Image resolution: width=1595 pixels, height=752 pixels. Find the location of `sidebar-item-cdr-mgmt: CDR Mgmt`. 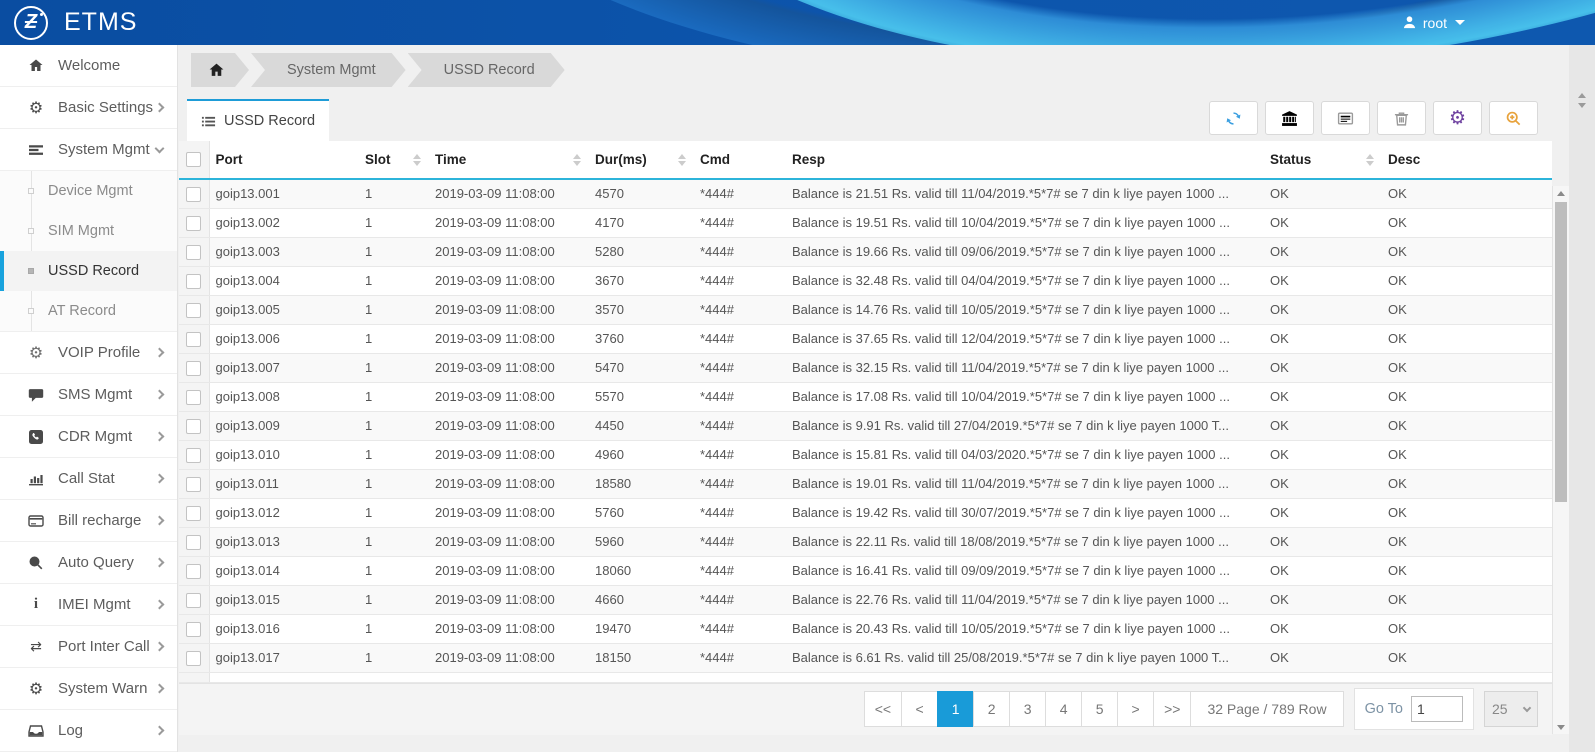

sidebar-item-cdr-mgmt: CDR Mgmt is located at coordinates (88, 437).